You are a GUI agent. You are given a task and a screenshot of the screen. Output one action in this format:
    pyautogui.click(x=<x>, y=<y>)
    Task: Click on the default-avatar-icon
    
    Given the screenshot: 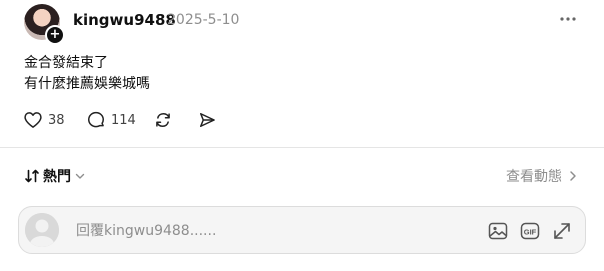 What is the action you would take?
    pyautogui.click(x=42, y=230)
    